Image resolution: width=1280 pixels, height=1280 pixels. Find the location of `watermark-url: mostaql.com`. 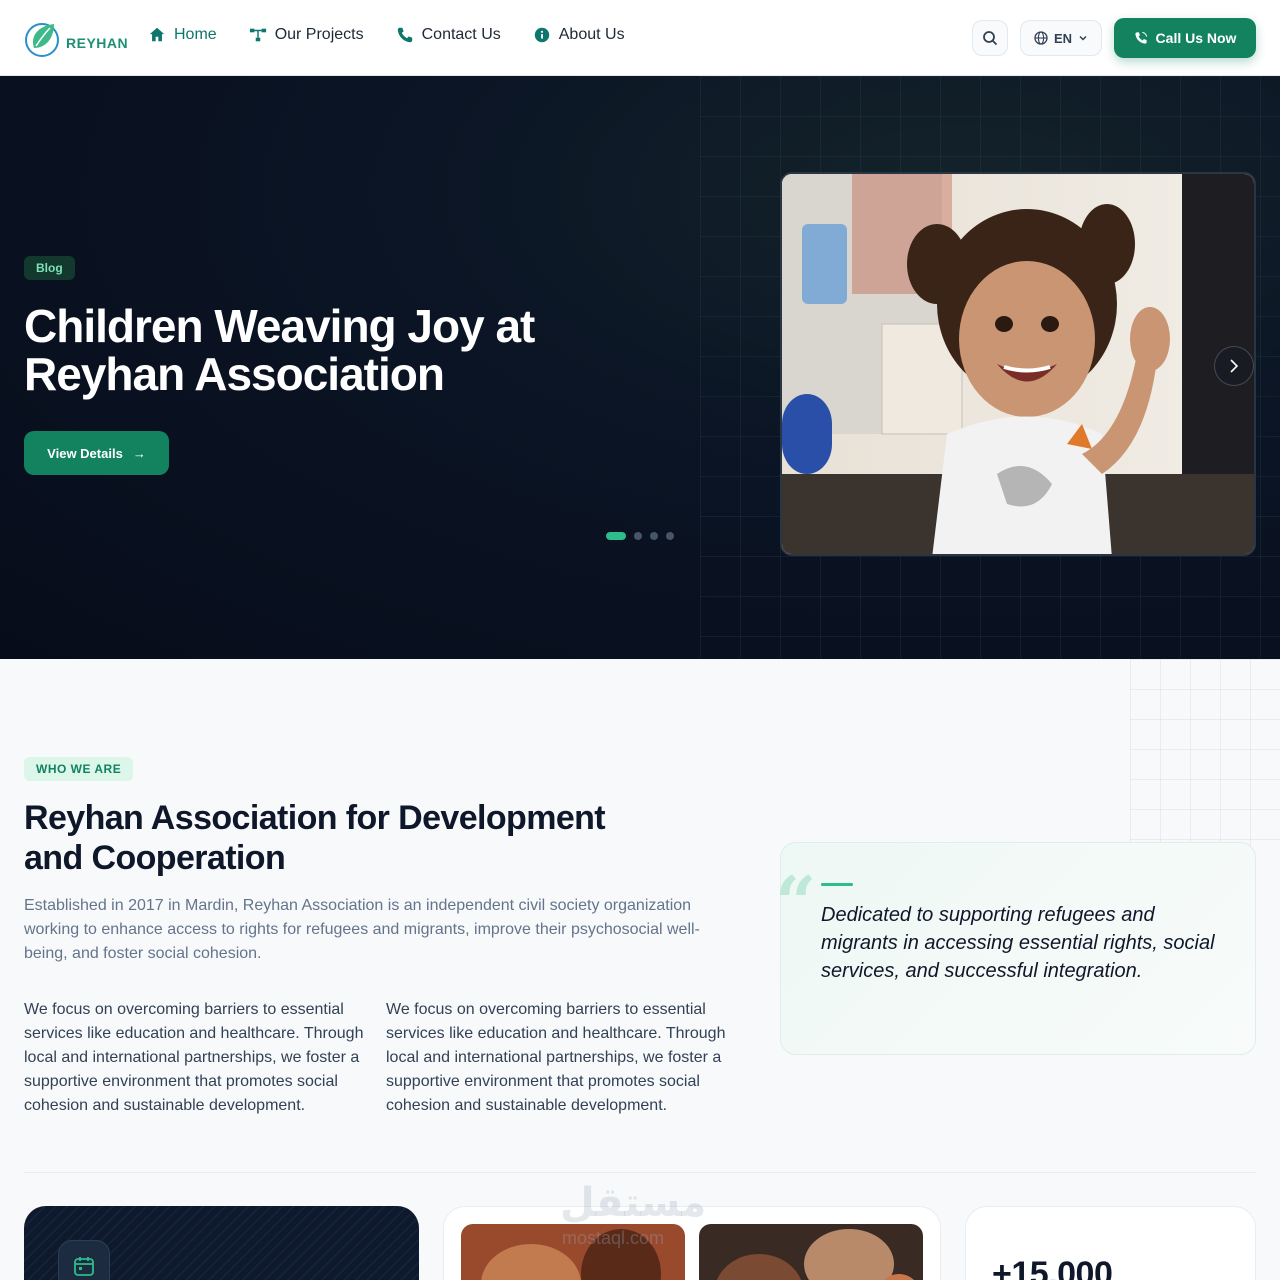

watermark-url: mostaql.com is located at coordinates (613, 1238).